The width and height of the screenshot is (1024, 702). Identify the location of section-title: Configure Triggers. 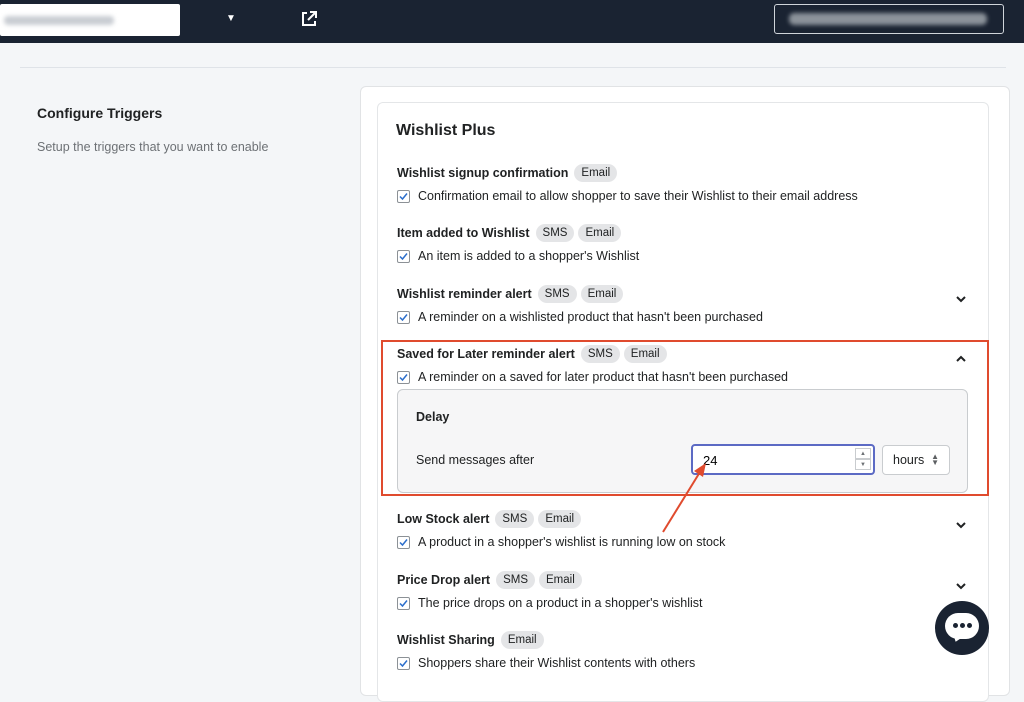
(100, 113).